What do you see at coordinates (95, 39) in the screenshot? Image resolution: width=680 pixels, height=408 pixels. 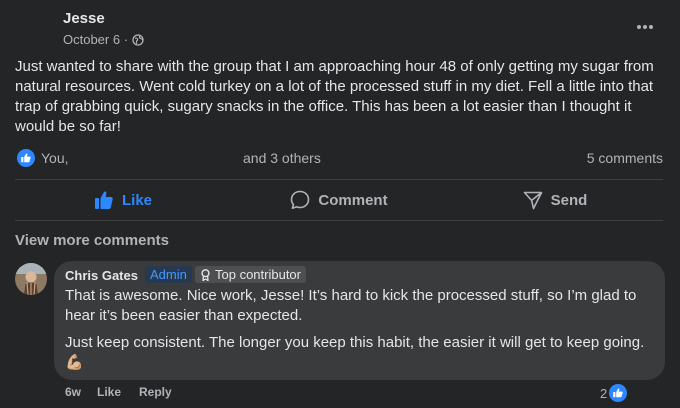 I see `post-date: October 6 ·` at bounding box center [95, 39].